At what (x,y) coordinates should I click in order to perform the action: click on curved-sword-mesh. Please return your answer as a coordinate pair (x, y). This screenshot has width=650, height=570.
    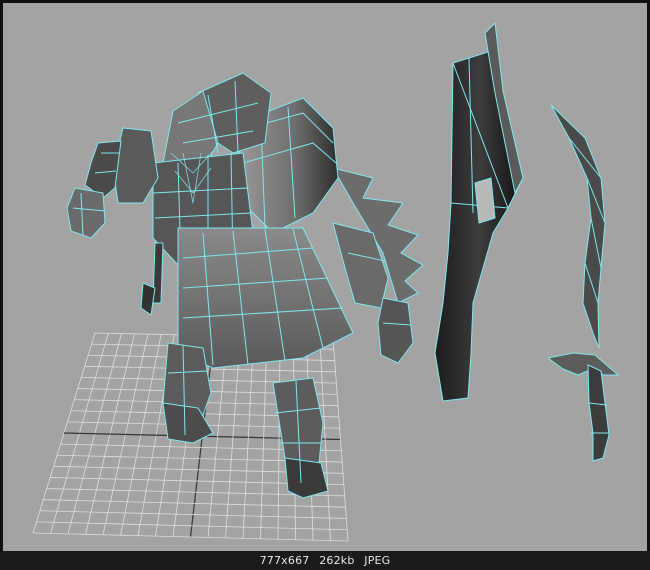
    Looking at the image, I should click on (583, 283).